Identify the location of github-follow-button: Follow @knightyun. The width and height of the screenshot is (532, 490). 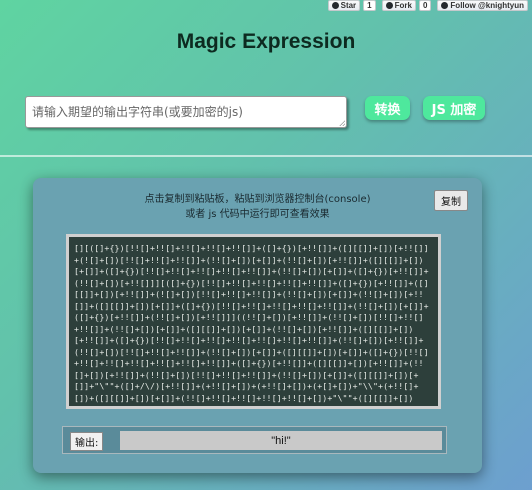
(482, 5).